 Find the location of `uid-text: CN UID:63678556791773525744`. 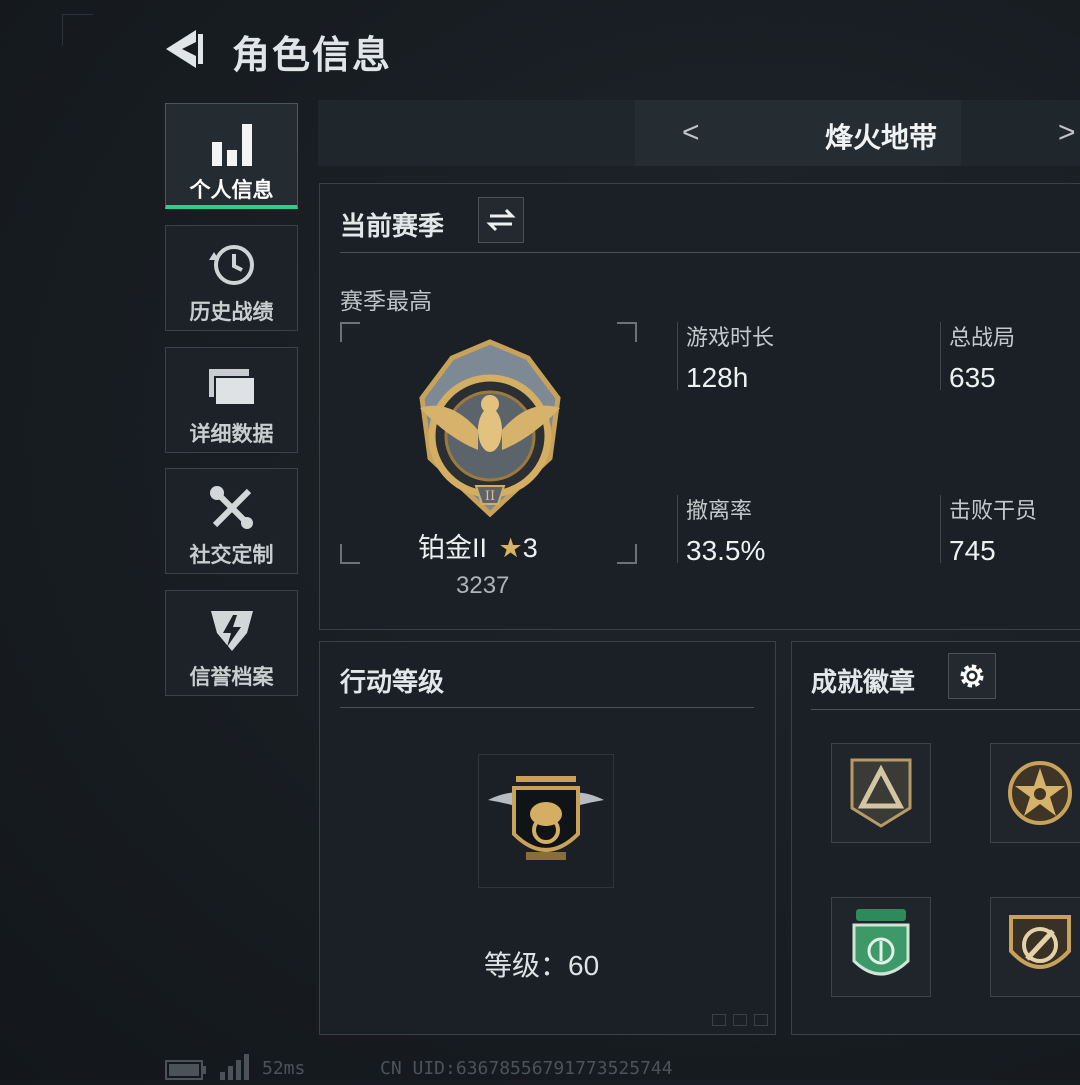

uid-text: CN UID:63678556791773525744 is located at coordinates (526, 1068).